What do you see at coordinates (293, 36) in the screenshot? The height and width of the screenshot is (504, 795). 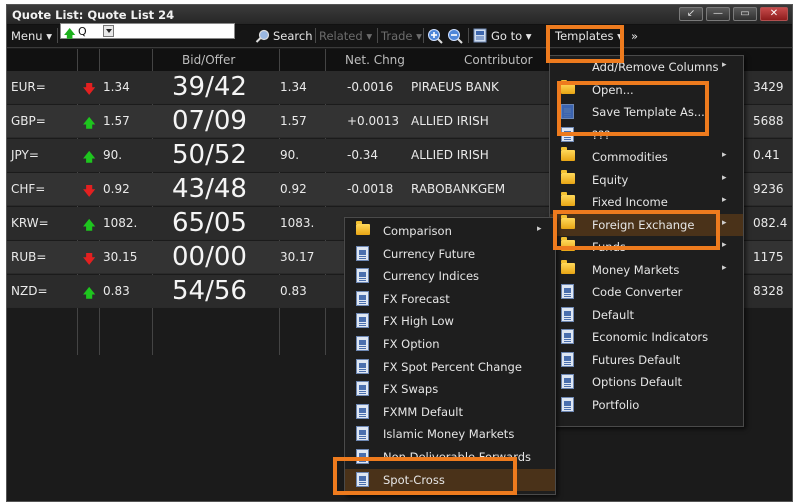 I see `search-button: Search` at bounding box center [293, 36].